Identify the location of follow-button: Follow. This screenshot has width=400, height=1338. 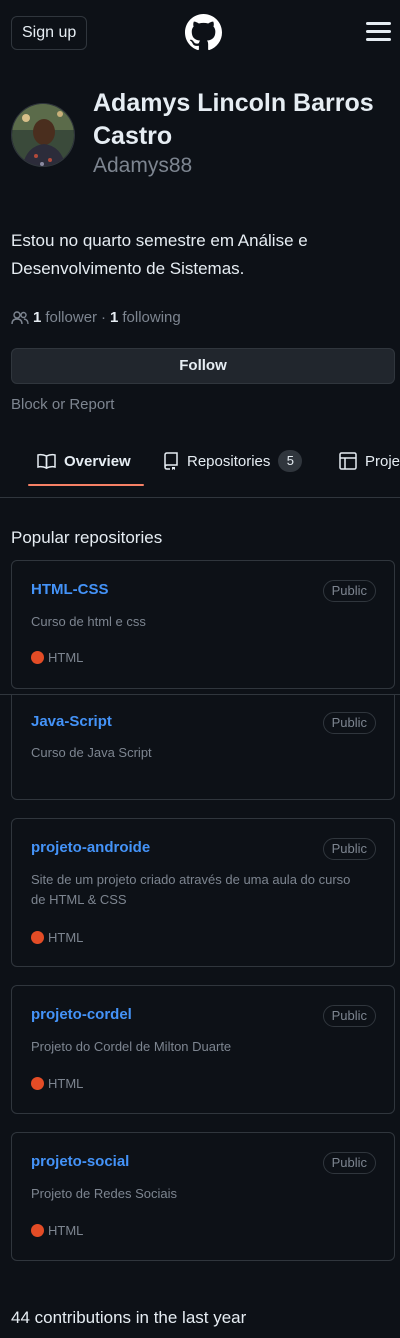
(203, 366).